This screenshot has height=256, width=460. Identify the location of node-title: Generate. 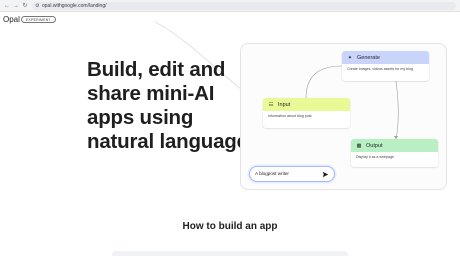
(368, 57).